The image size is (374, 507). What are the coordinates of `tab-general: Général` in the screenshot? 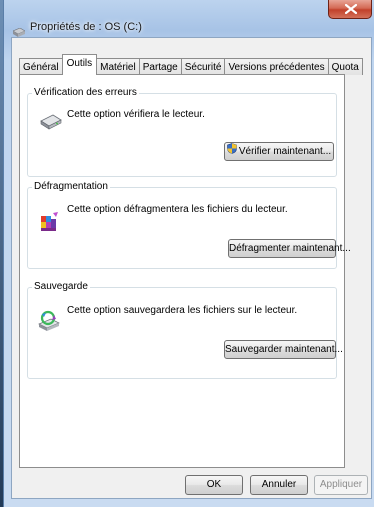 It's located at (41, 66).